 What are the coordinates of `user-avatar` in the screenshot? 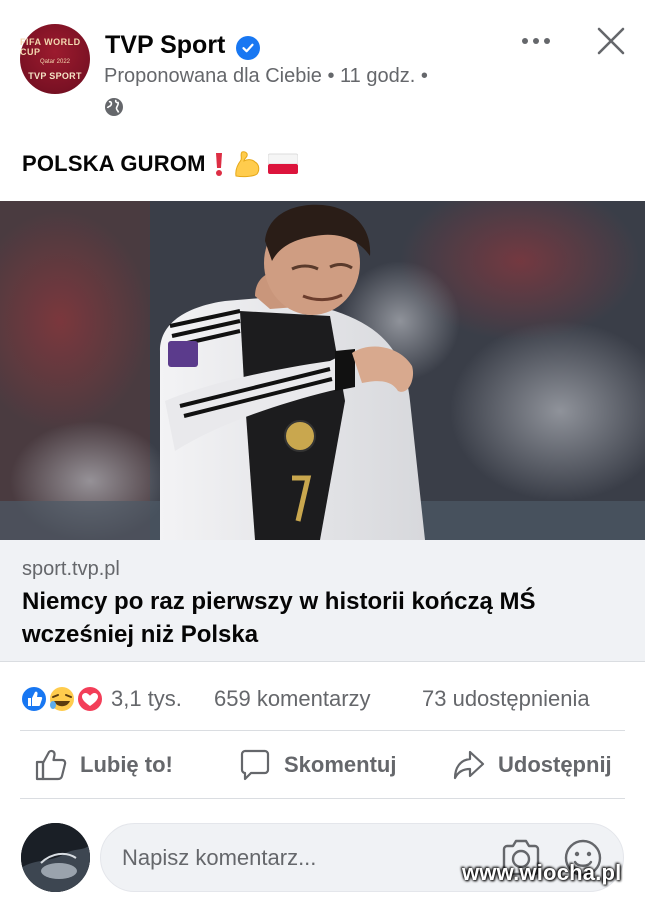 It's located at (55, 857).